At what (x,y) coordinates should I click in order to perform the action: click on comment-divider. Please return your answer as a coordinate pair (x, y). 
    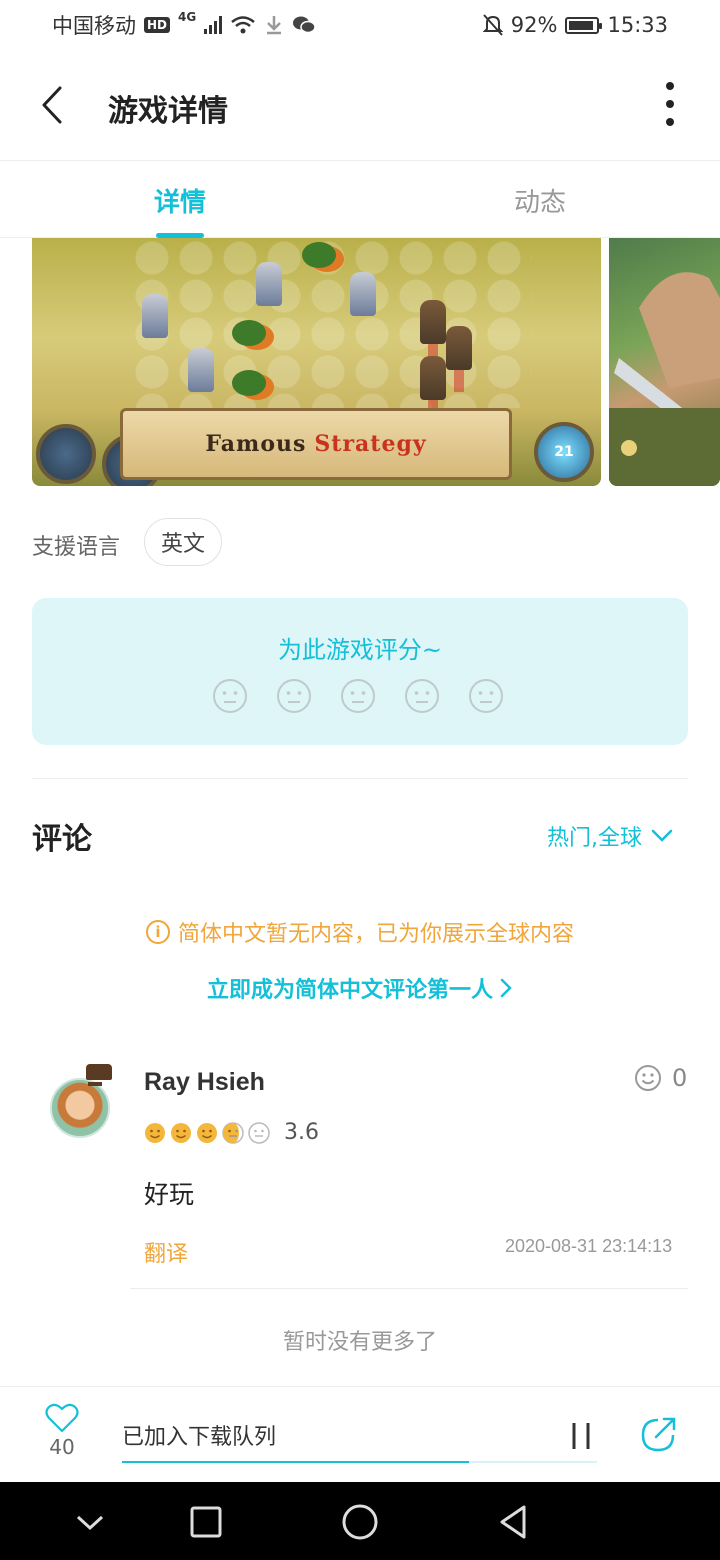
    Looking at the image, I should click on (409, 1288).